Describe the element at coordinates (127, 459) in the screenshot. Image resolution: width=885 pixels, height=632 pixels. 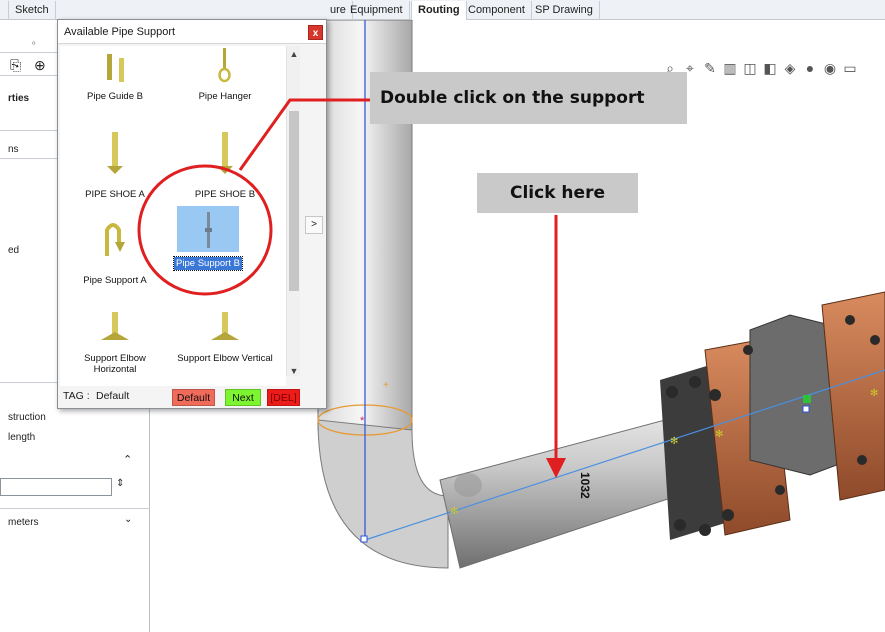
I see `collapse-chevron-icon: ⌃` at that location.